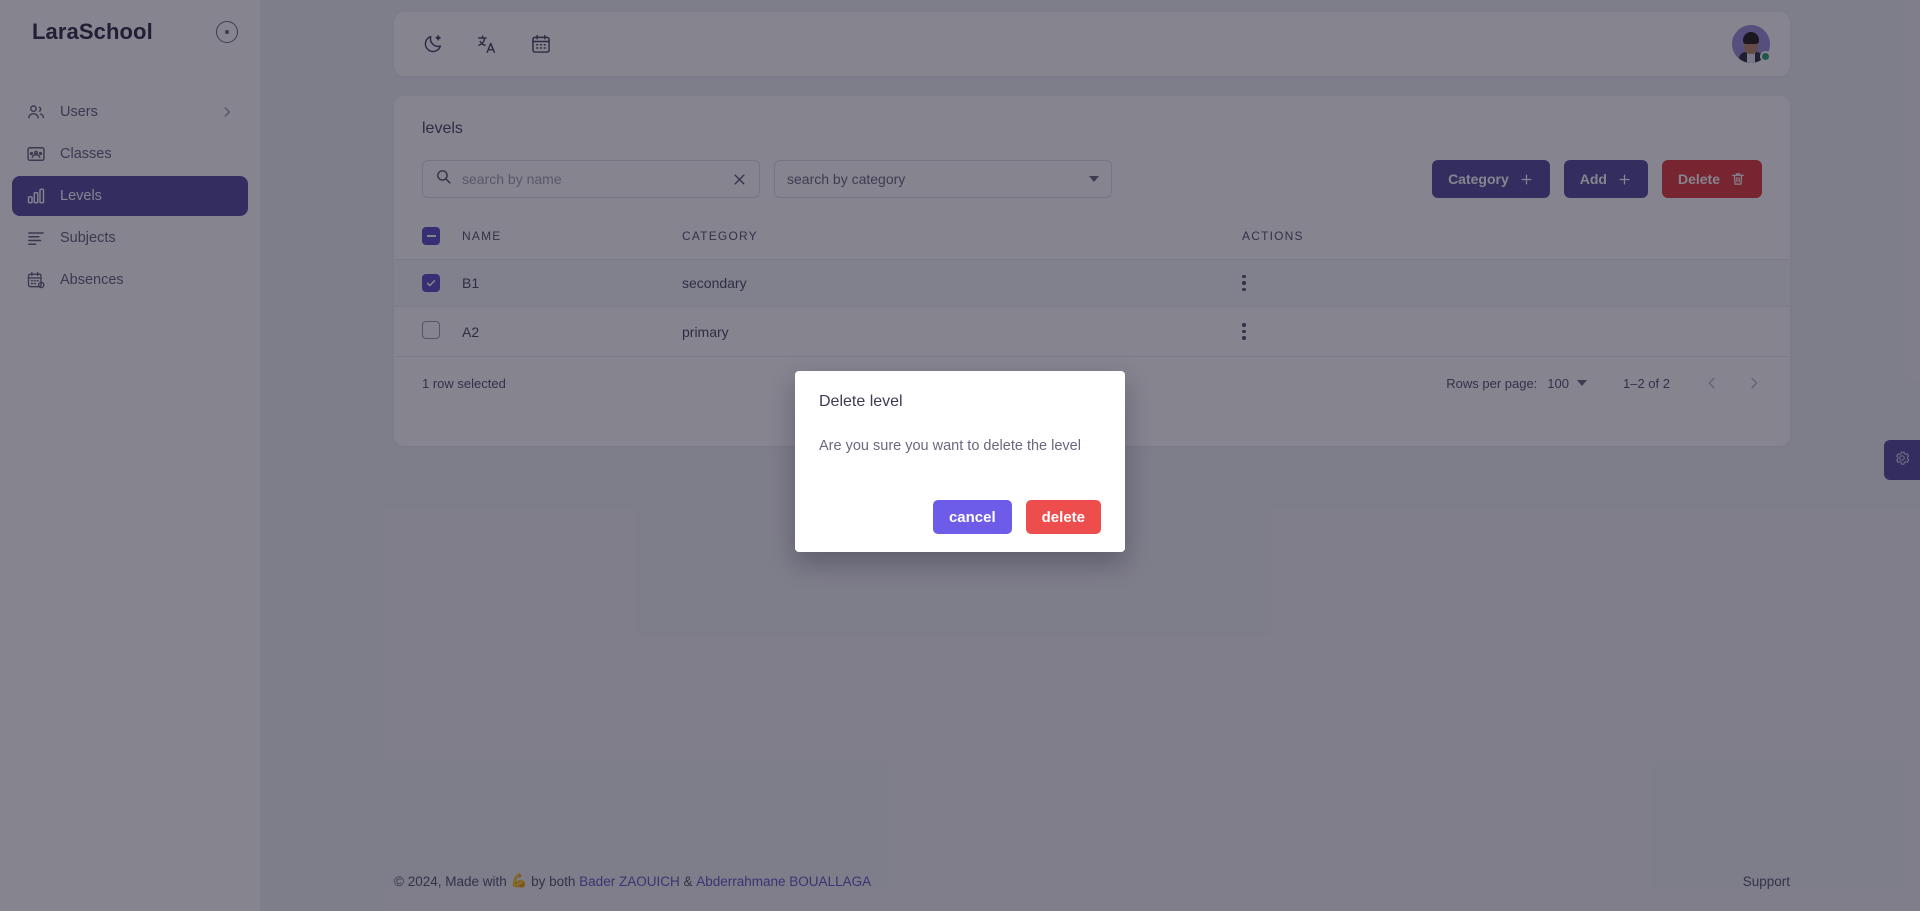 This screenshot has height=911, width=1920. I want to click on confirm-delete-button: delete, so click(1063, 517).